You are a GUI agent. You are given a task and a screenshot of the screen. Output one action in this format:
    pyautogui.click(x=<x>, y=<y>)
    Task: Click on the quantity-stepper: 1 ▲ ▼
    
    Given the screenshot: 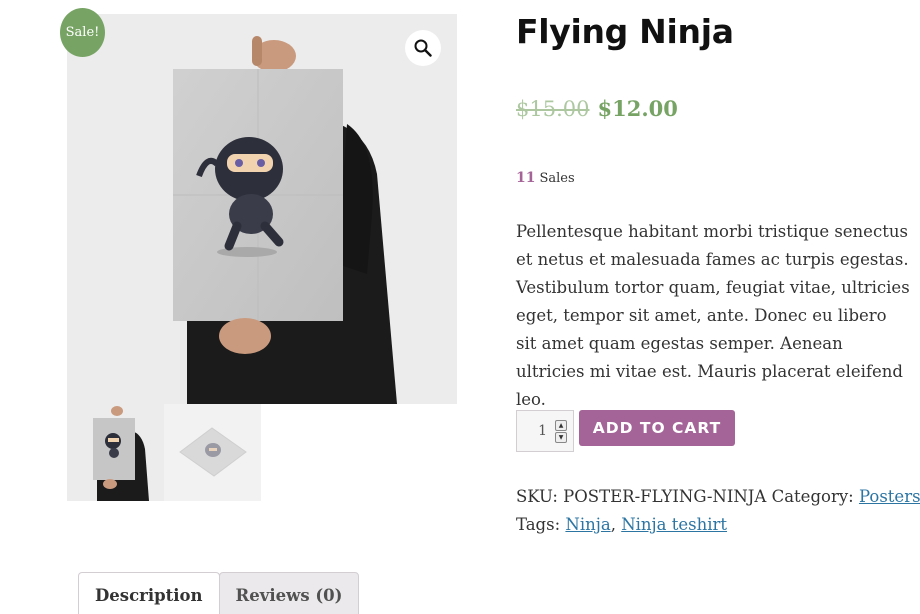 What is the action you would take?
    pyautogui.click(x=545, y=431)
    